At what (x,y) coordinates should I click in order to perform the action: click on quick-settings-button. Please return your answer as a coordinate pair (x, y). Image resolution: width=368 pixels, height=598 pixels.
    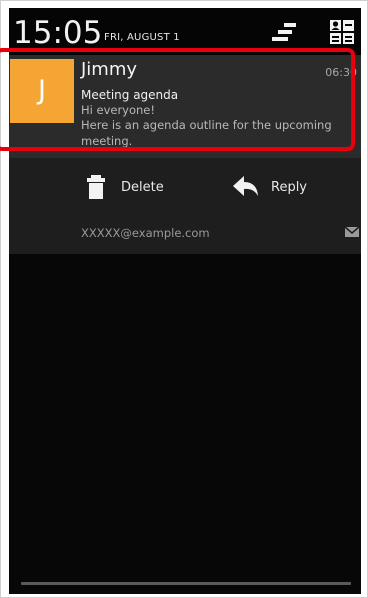
    Looking at the image, I should click on (342, 32).